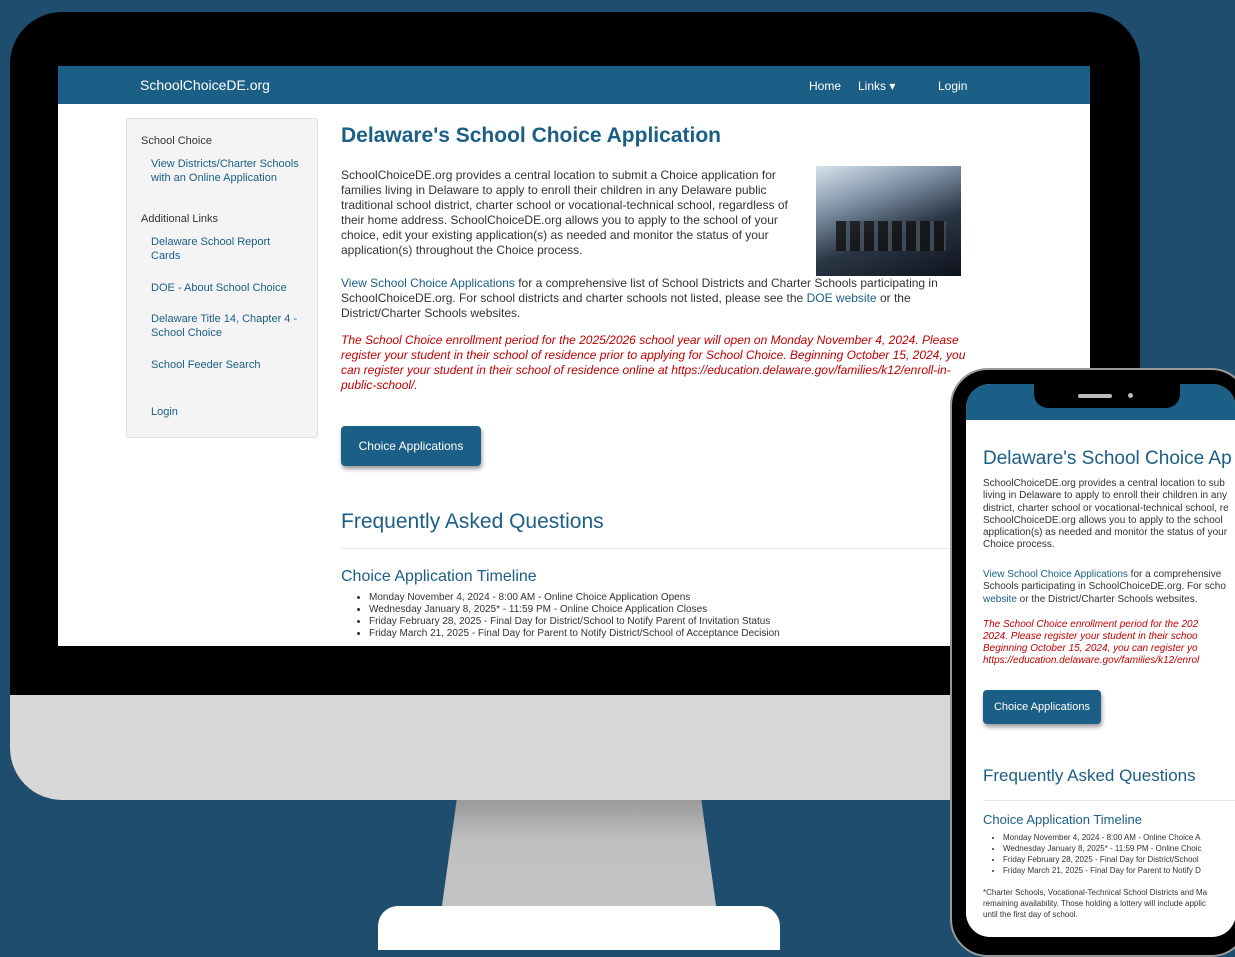 The height and width of the screenshot is (957, 1235). I want to click on sidebar-link-doe-about: DOE - About School Choice, so click(226, 288).